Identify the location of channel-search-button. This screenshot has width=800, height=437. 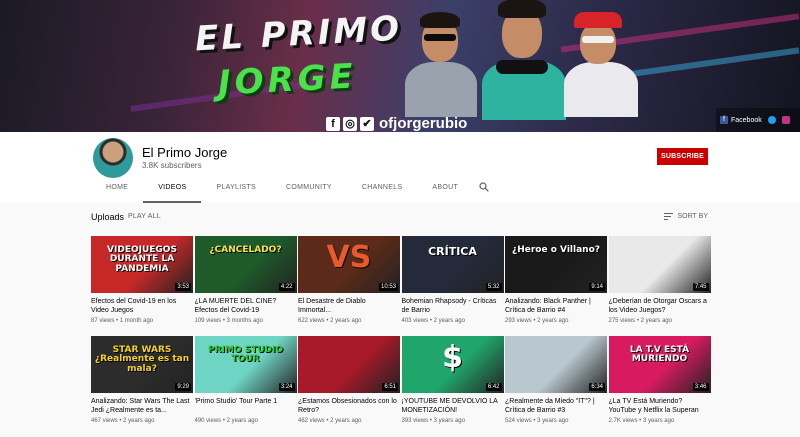
(484, 190).